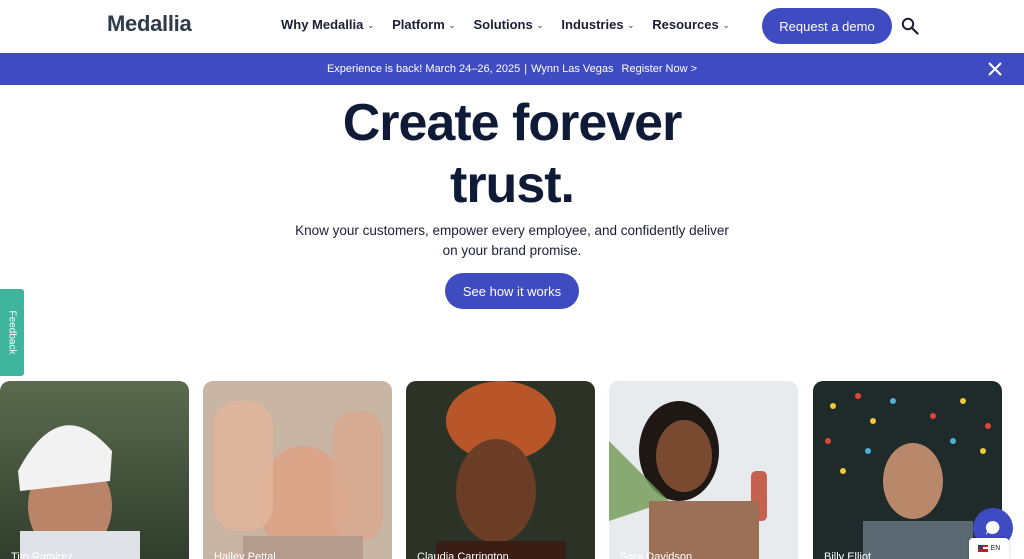 This screenshot has width=1024, height=559. I want to click on person-card: Claudia Carrington, so click(500, 470).